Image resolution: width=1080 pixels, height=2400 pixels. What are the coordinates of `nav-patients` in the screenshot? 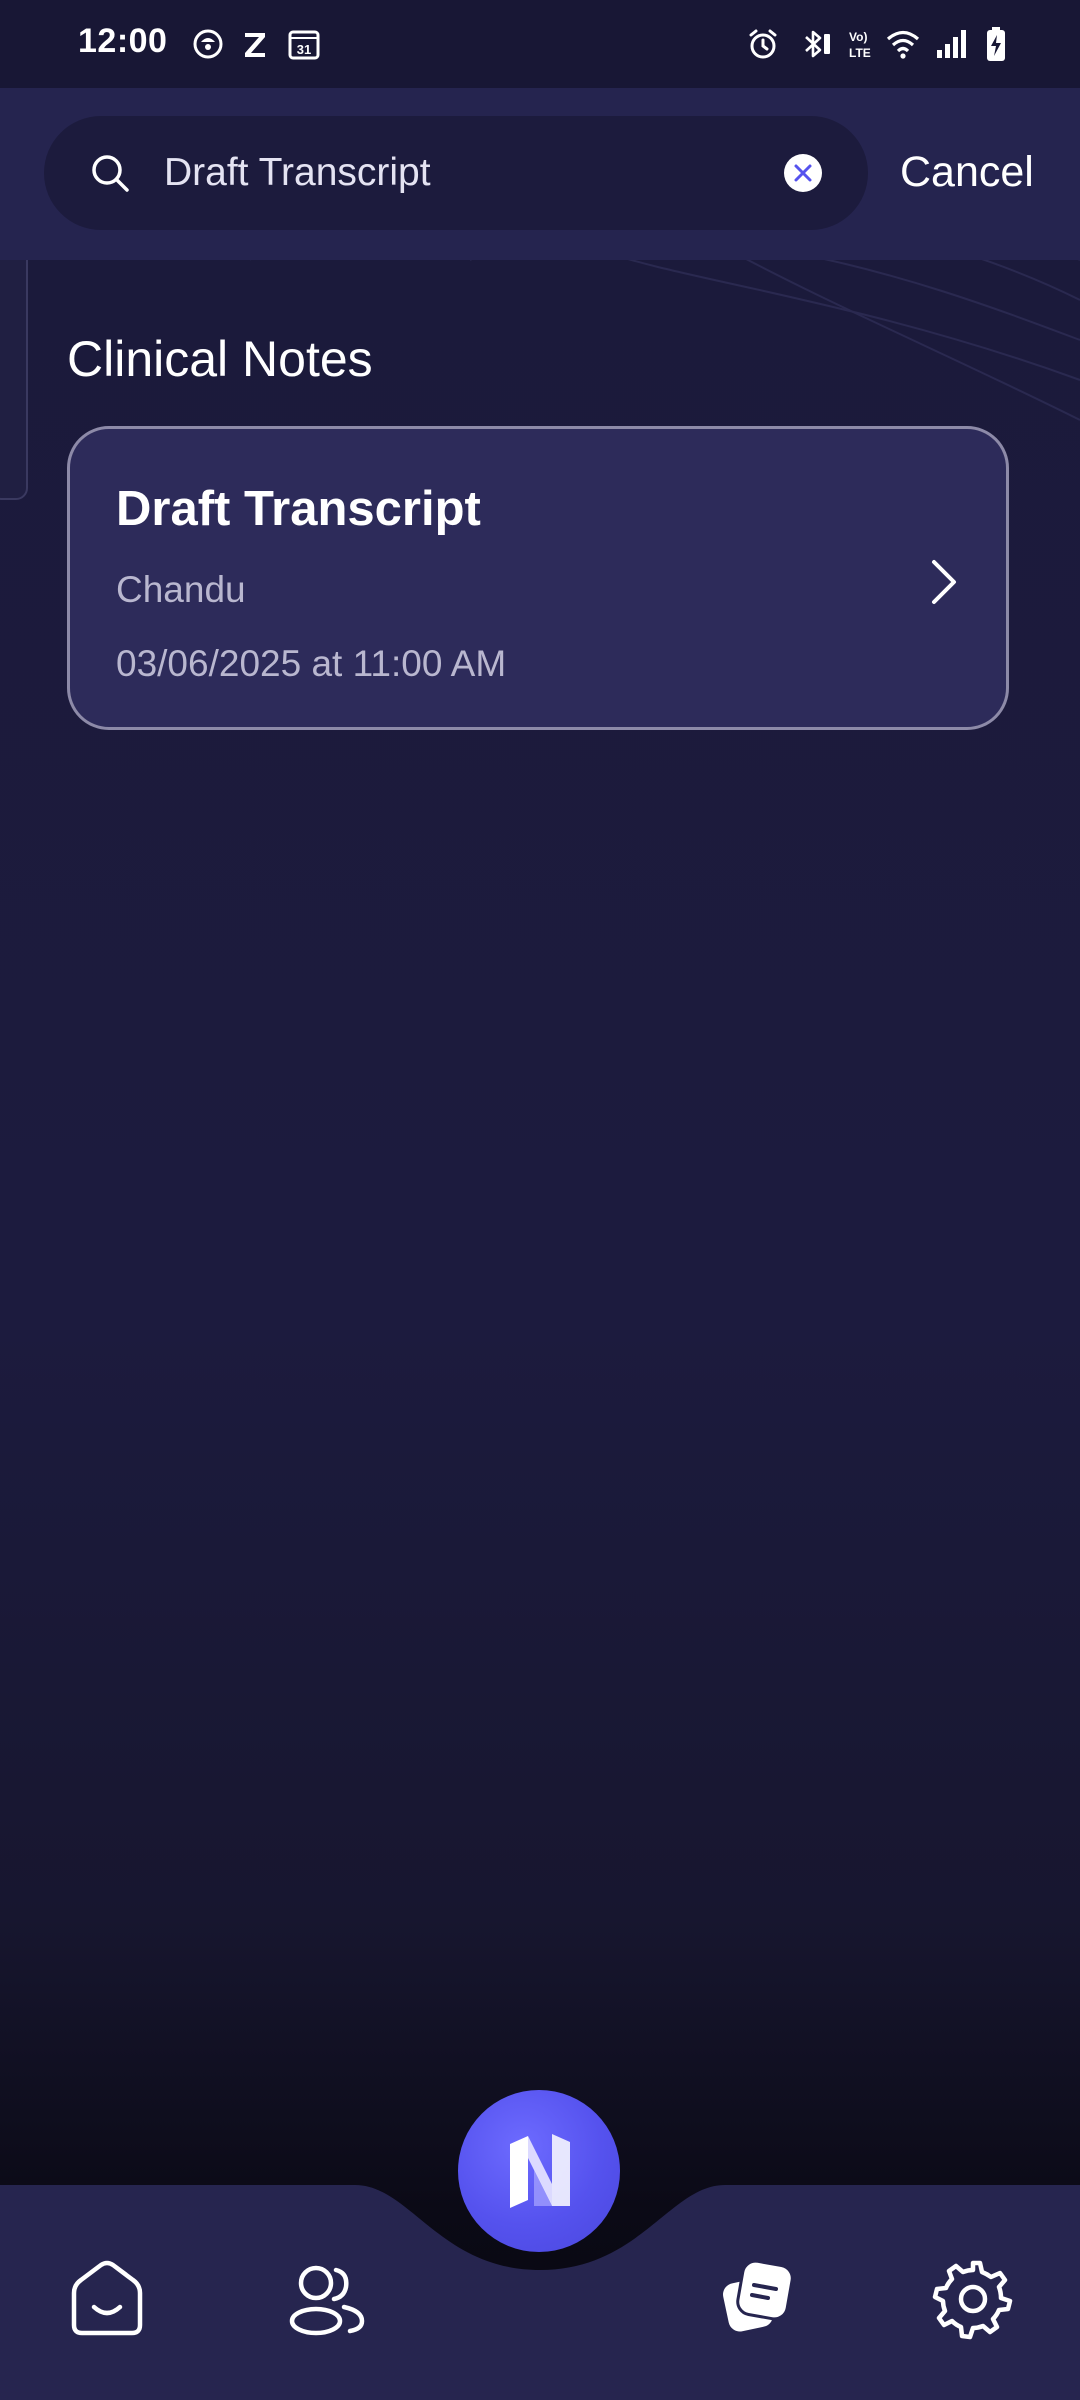 It's located at (325, 2298).